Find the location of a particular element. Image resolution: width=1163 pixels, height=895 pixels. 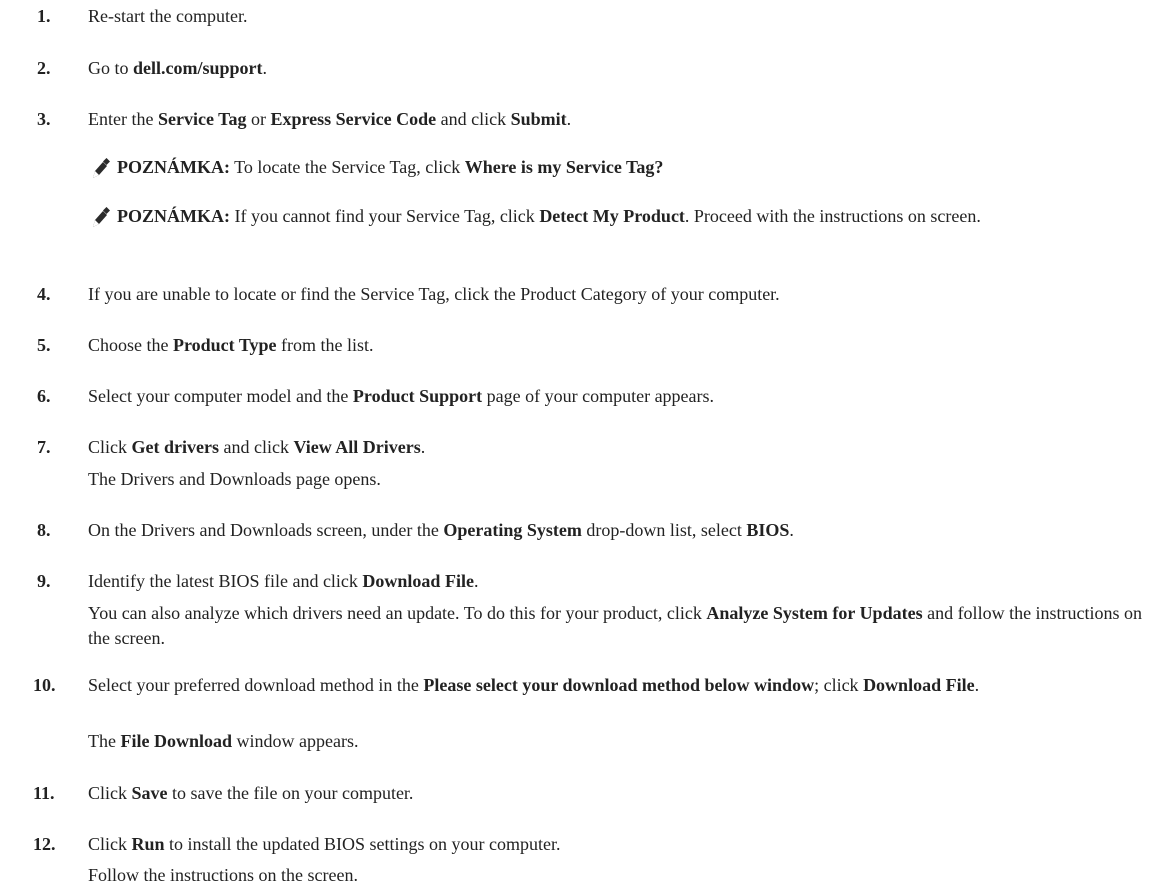

bold-run: Express Service Code is located at coordinates (353, 119).